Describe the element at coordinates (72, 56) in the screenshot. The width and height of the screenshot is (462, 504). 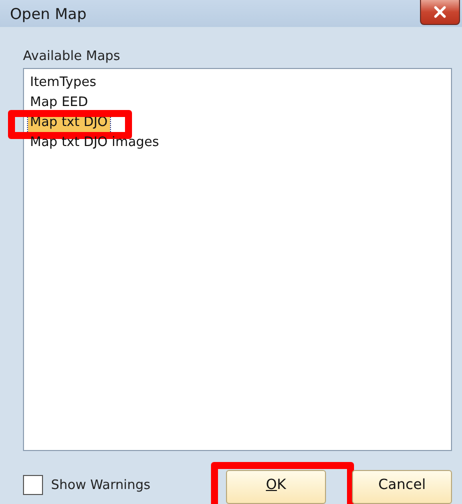
I see `list-label: Available Maps` at that location.